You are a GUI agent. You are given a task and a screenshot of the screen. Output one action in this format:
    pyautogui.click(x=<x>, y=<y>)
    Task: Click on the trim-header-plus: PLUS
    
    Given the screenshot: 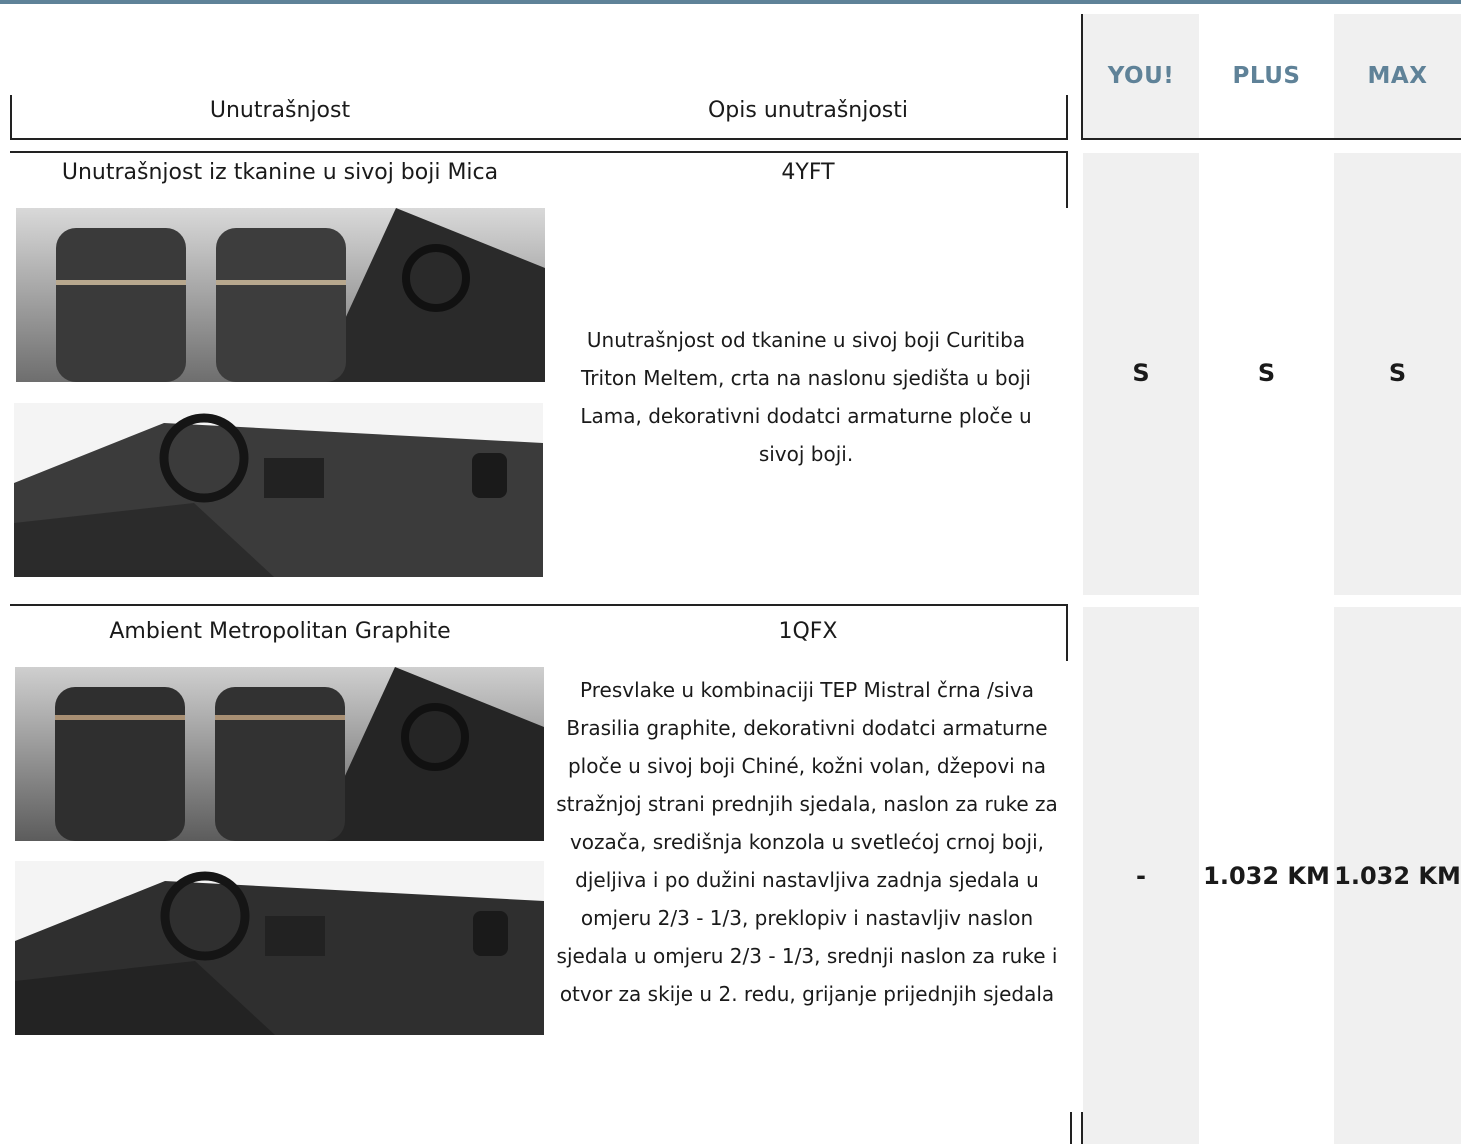 What is the action you would take?
    pyautogui.click(x=1266, y=76)
    